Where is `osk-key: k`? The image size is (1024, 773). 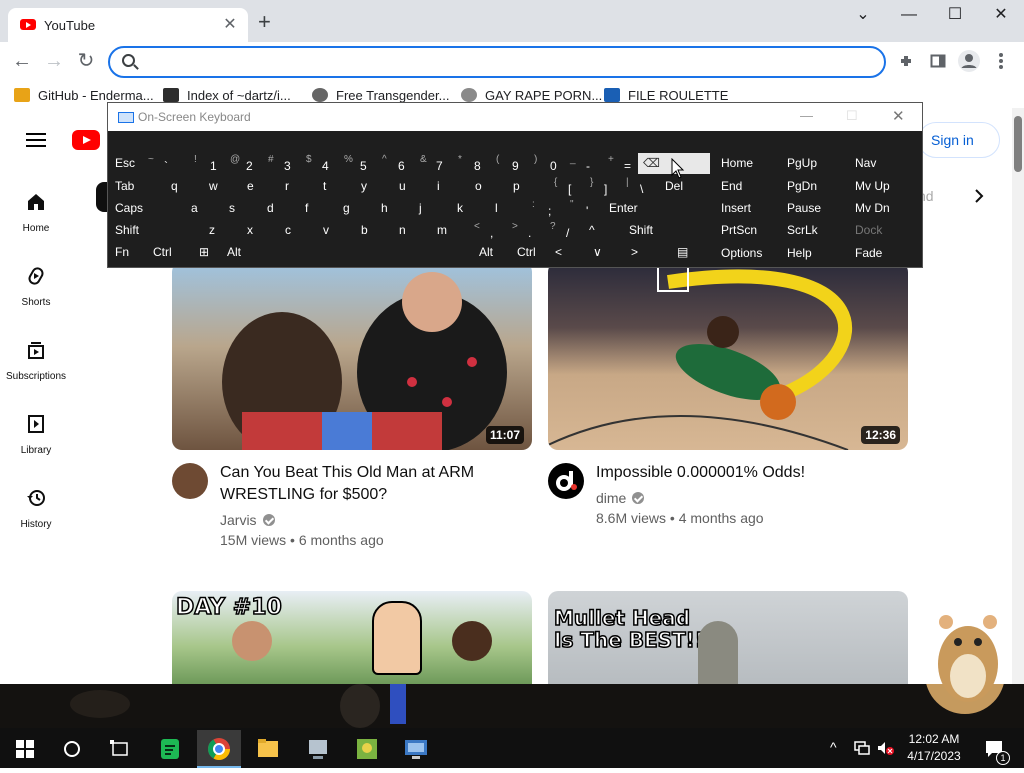 osk-key: k is located at coordinates (470, 208).